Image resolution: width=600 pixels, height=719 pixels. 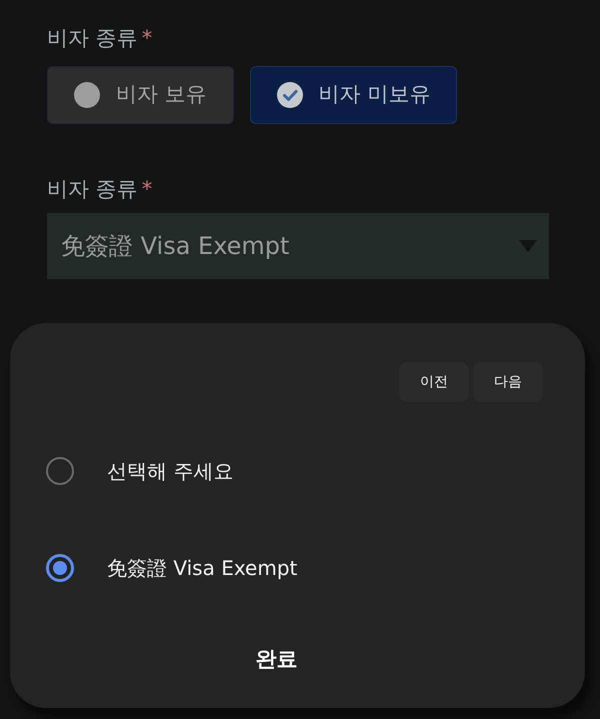 What do you see at coordinates (434, 382) in the screenshot?
I see `previous-button: 이전` at bounding box center [434, 382].